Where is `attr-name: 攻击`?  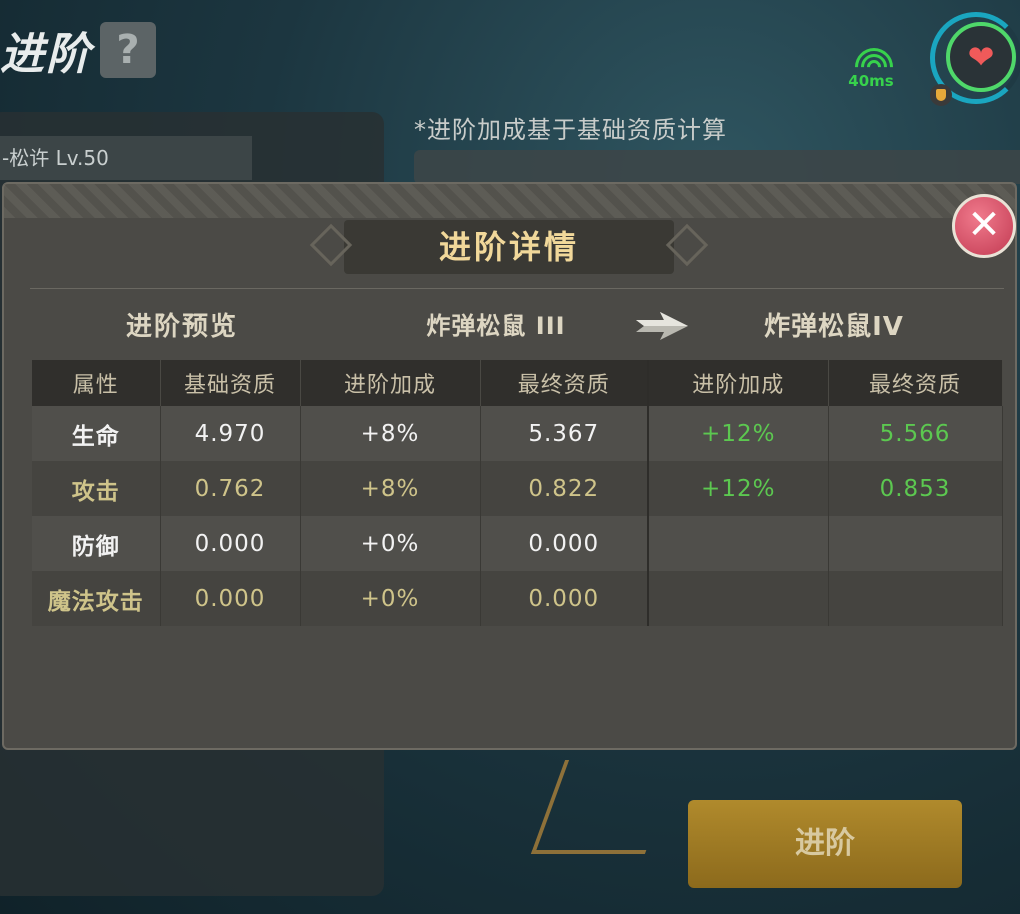 attr-name: 攻击 is located at coordinates (96, 488).